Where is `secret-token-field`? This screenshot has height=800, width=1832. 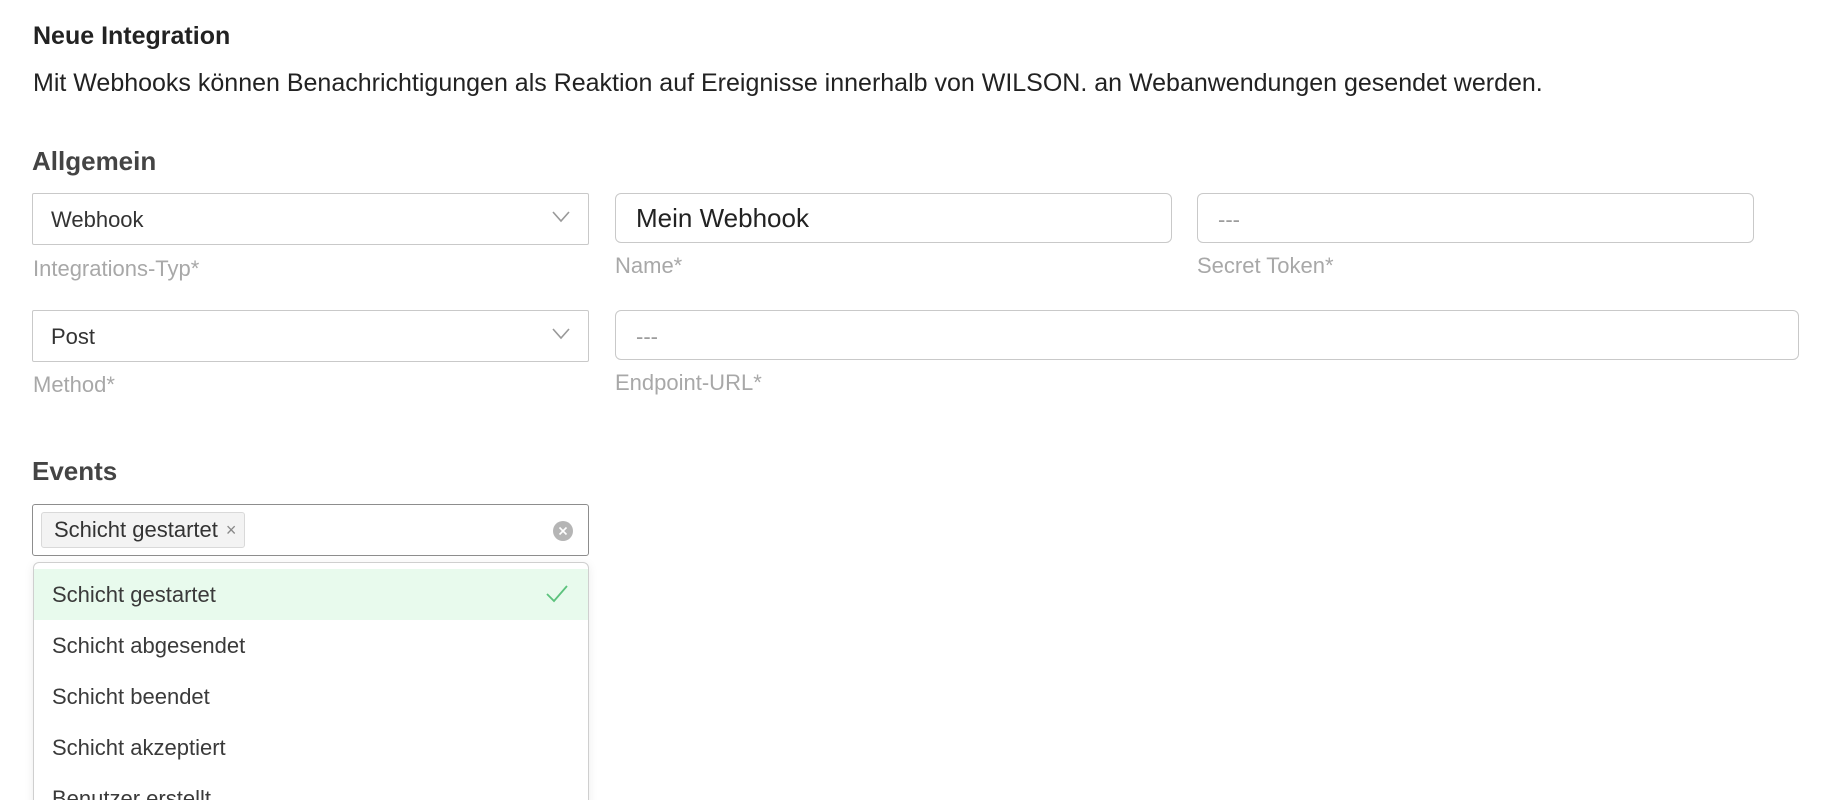 secret-token-field is located at coordinates (1475, 218).